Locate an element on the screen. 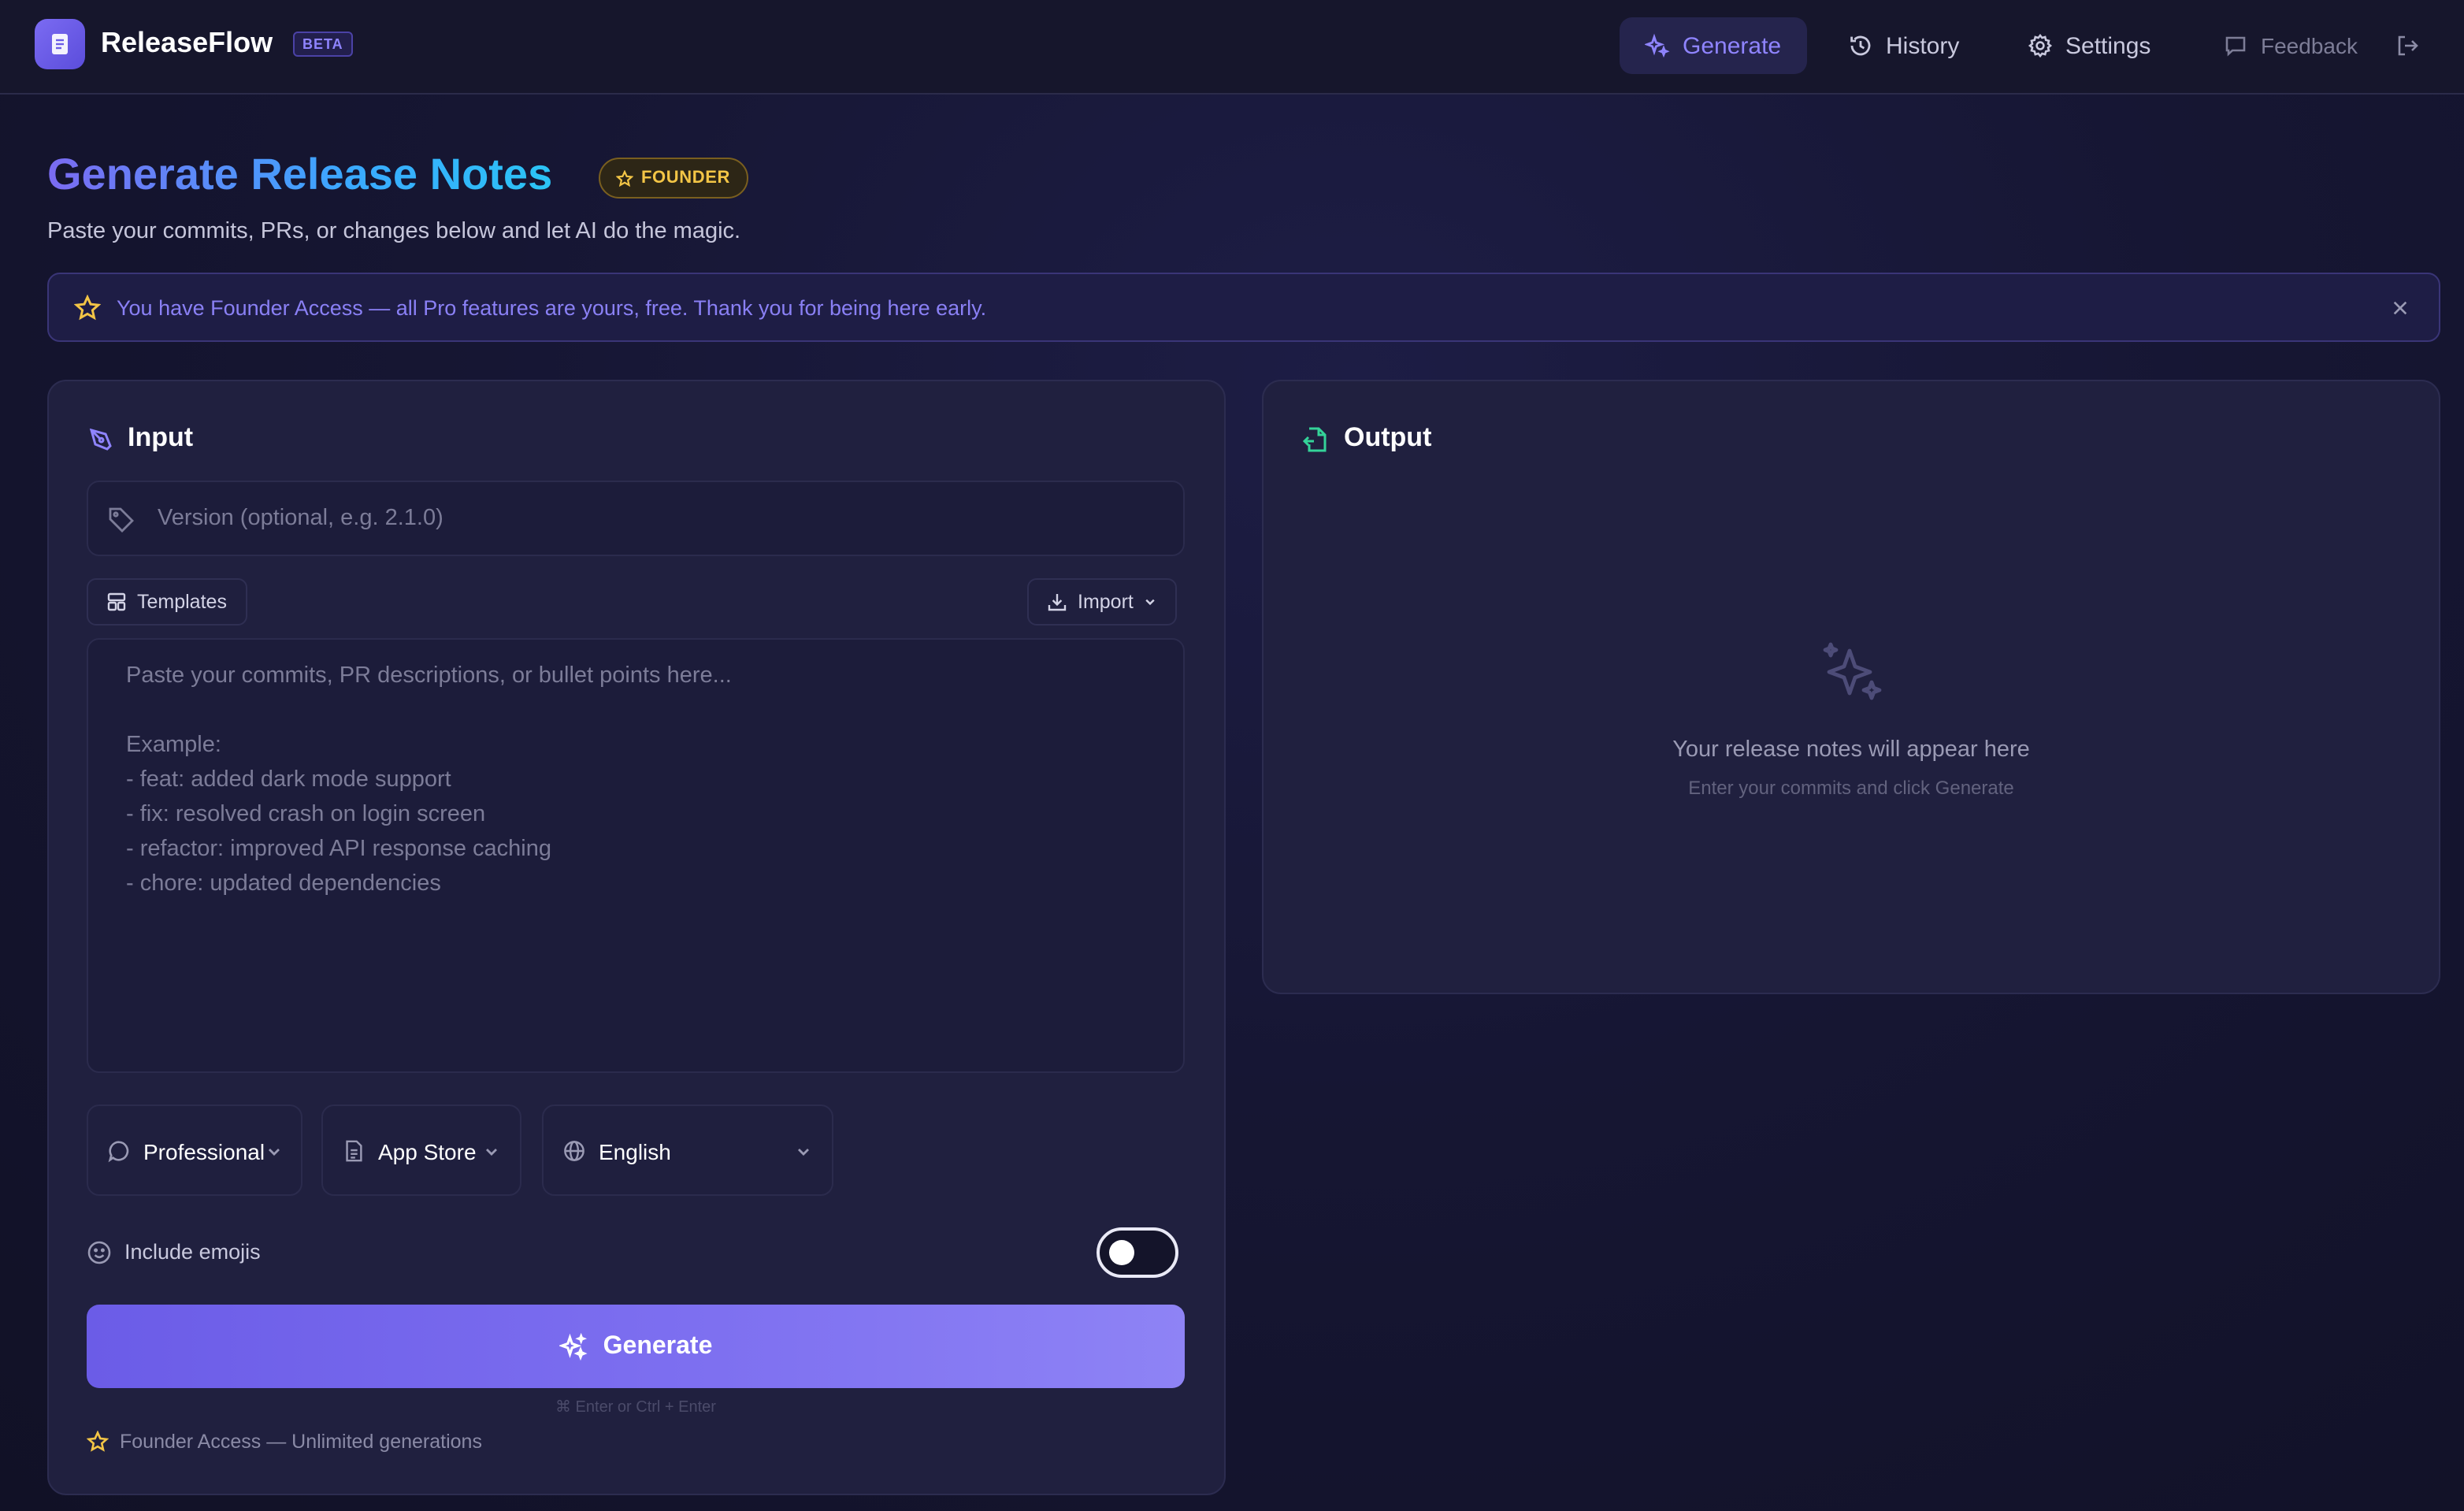 The width and height of the screenshot is (2464, 1511). founder-badge-label: FOUNDER is located at coordinates (685, 178).